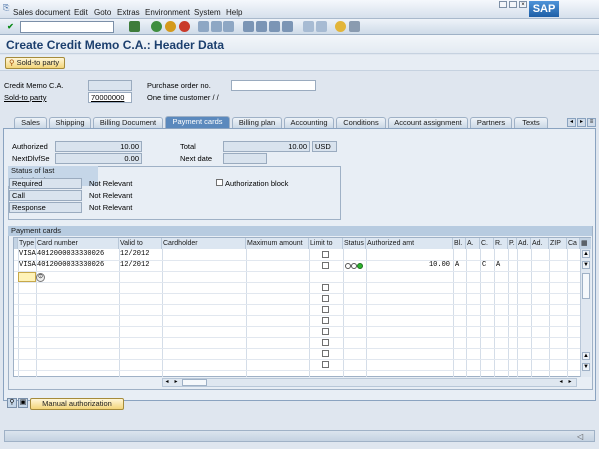 The width and height of the screenshot is (599, 449). I want to click on hscroll-left-icon: ◂, so click(167, 382).